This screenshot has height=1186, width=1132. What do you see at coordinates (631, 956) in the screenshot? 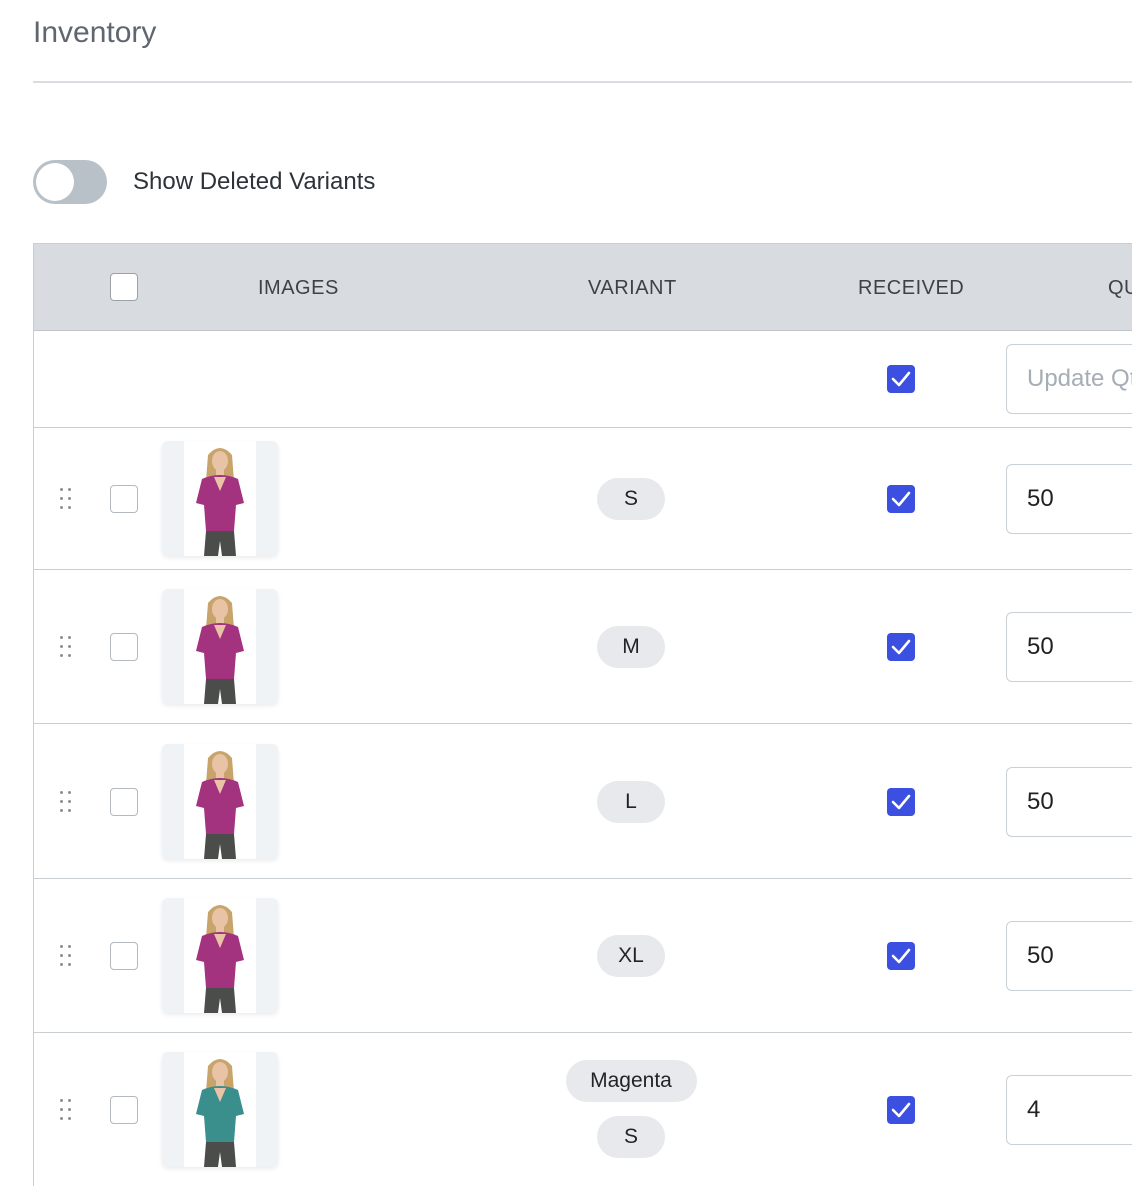
I see `variant-pill: XL` at bounding box center [631, 956].